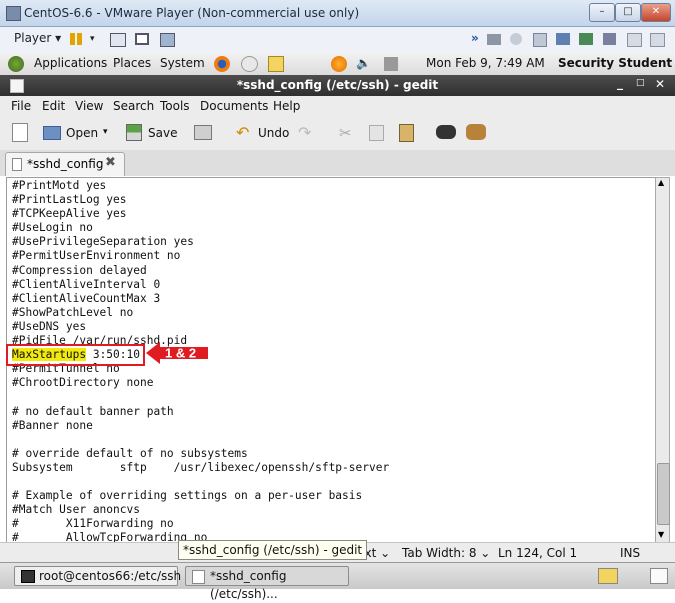 This screenshot has height=603, width=675. Describe the element at coordinates (608, 576) in the screenshot. I see `workspace-switcher-icon` at that location.